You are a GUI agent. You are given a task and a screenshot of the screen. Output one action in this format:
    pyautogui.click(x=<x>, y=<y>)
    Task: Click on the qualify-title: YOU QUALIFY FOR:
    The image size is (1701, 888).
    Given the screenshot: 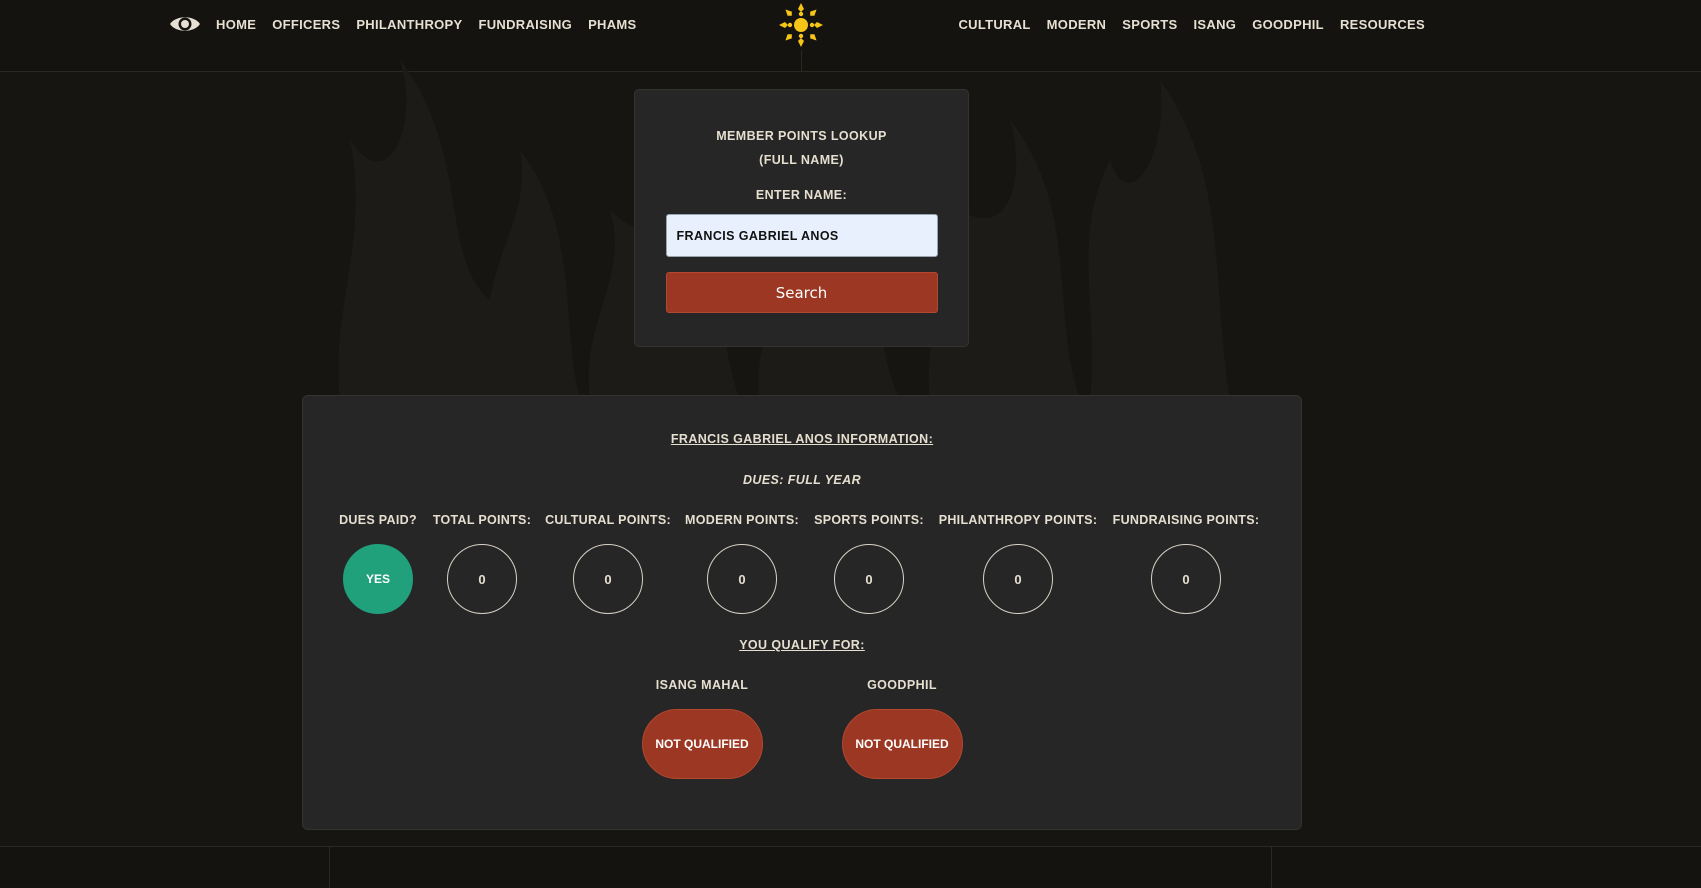 What is the action you would take?
    pyautogui.click(x=802, y=645)
    